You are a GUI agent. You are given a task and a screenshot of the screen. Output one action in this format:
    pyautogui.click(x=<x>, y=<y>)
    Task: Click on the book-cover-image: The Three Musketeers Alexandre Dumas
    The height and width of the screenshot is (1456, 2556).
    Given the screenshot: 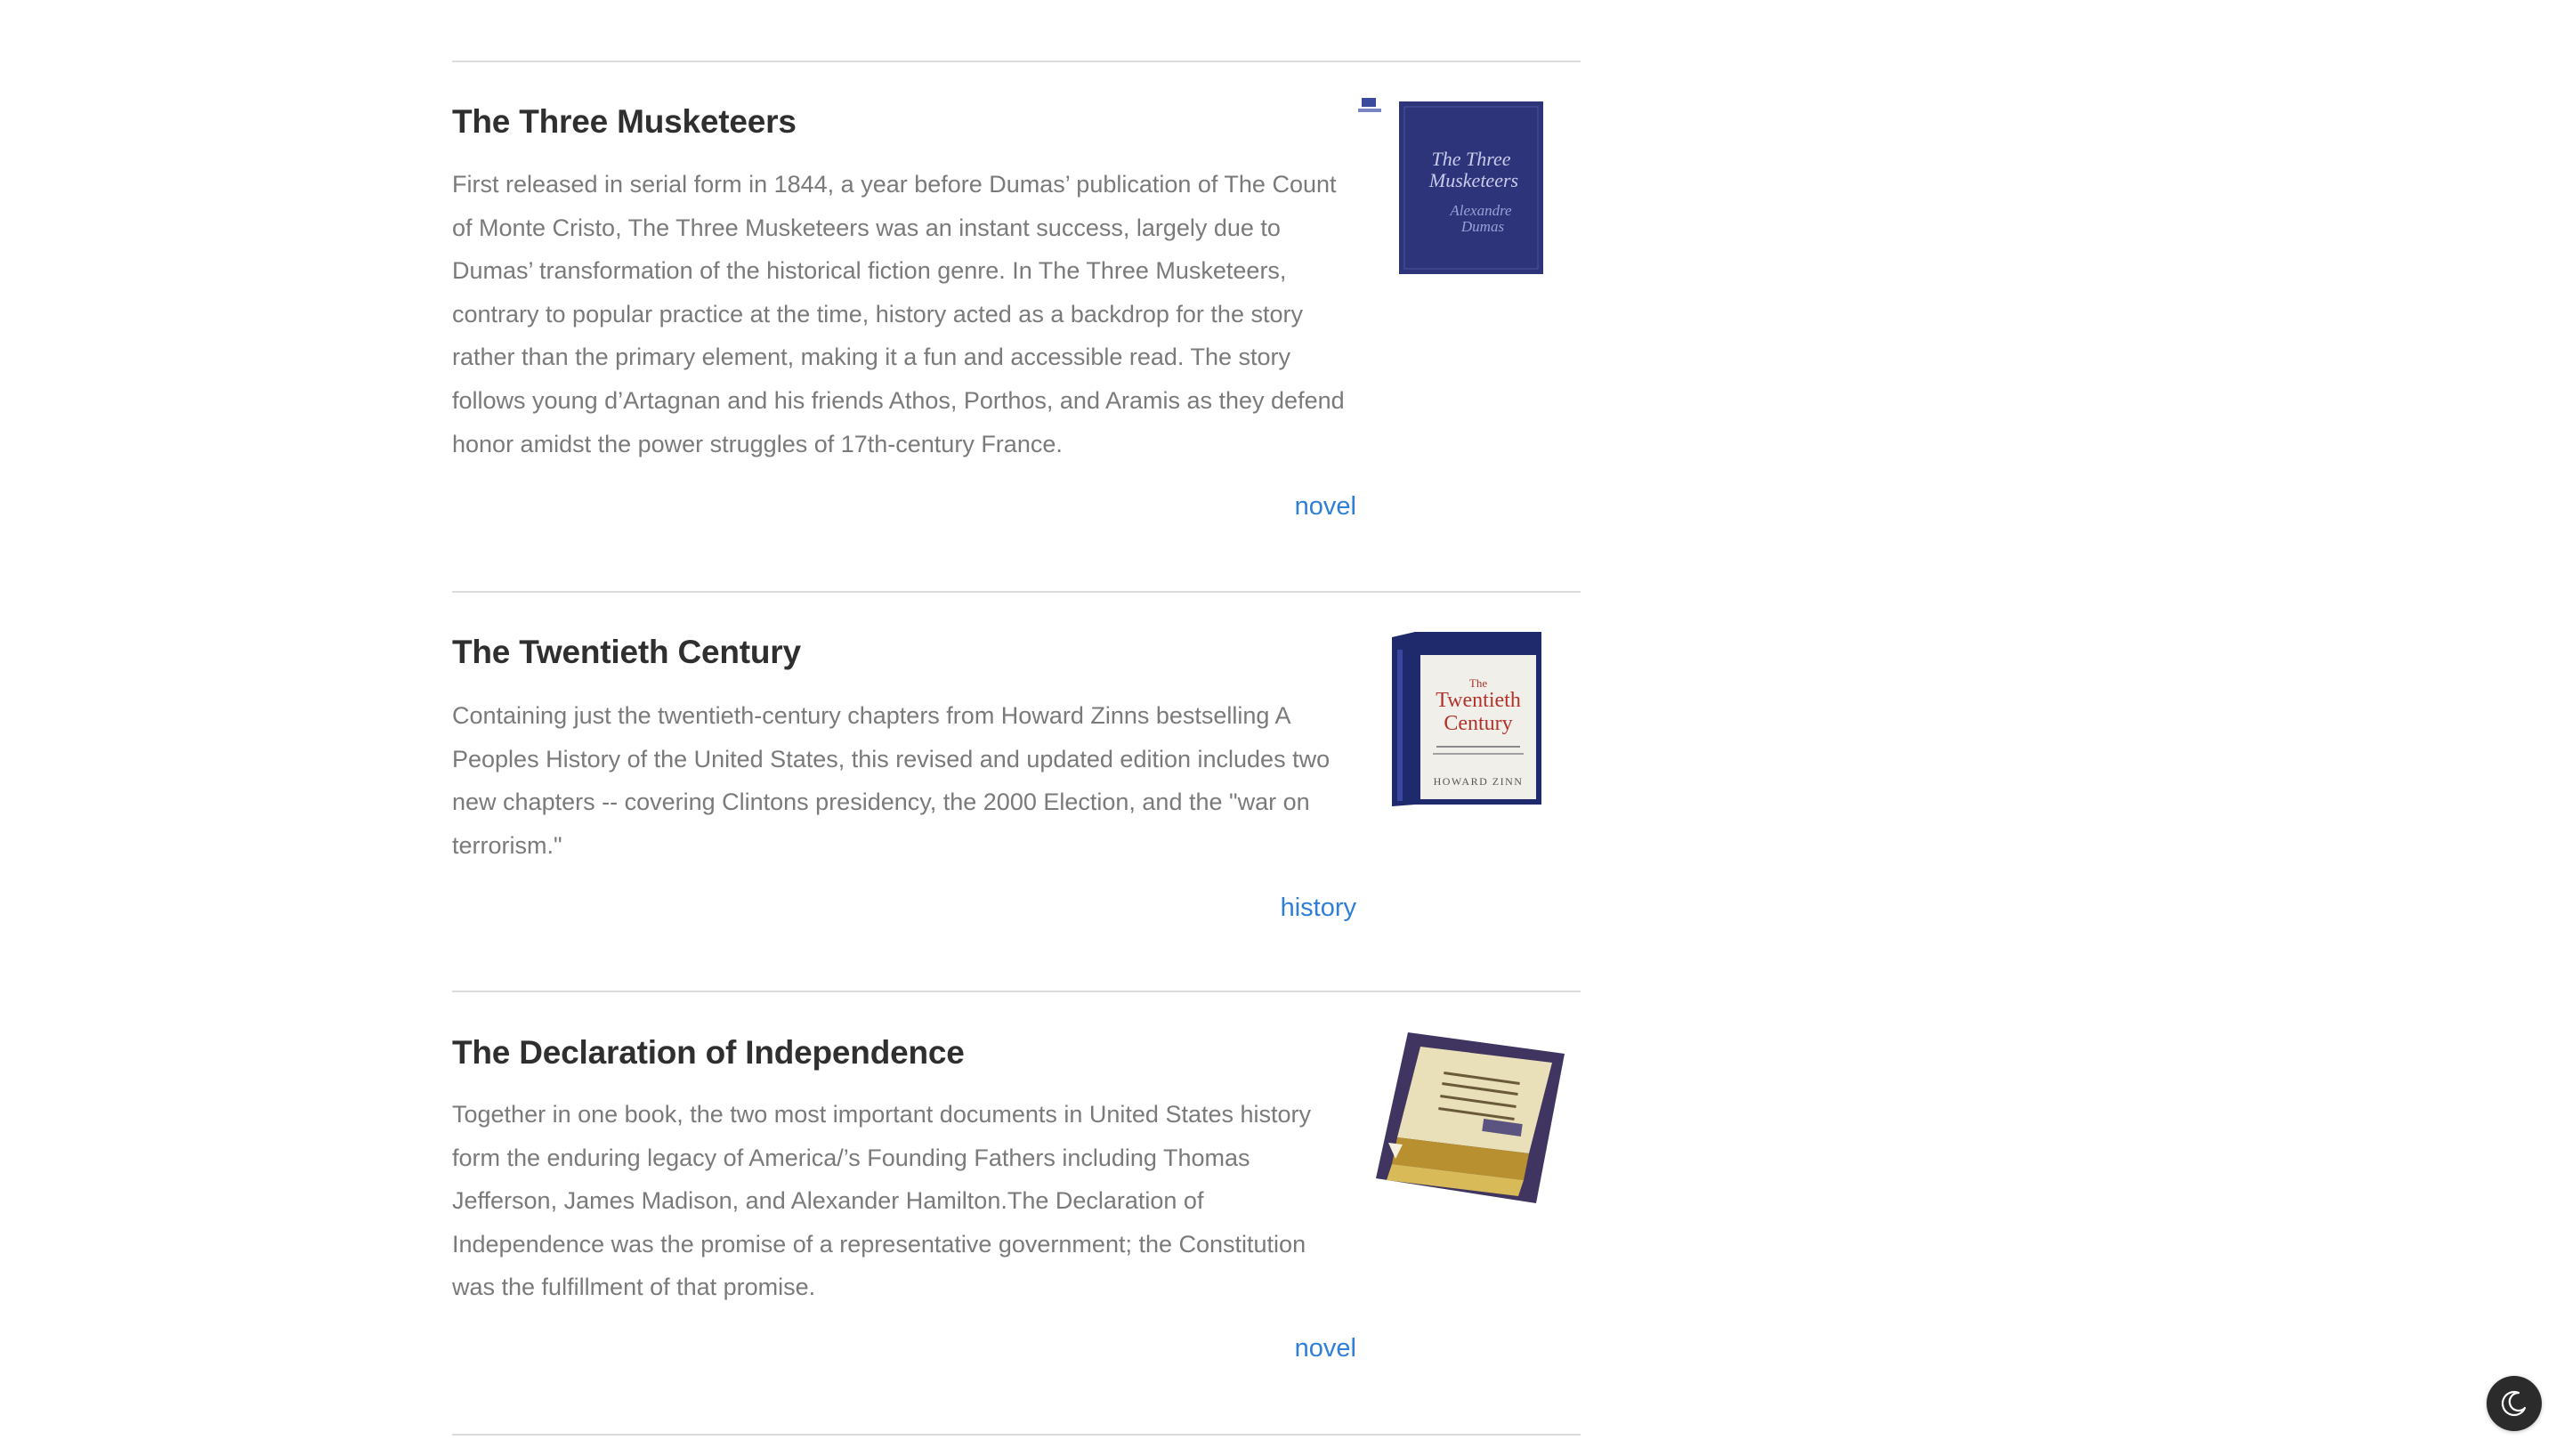 What is the action you would take?
    pyautogui.click(x=1447, y=184)
    